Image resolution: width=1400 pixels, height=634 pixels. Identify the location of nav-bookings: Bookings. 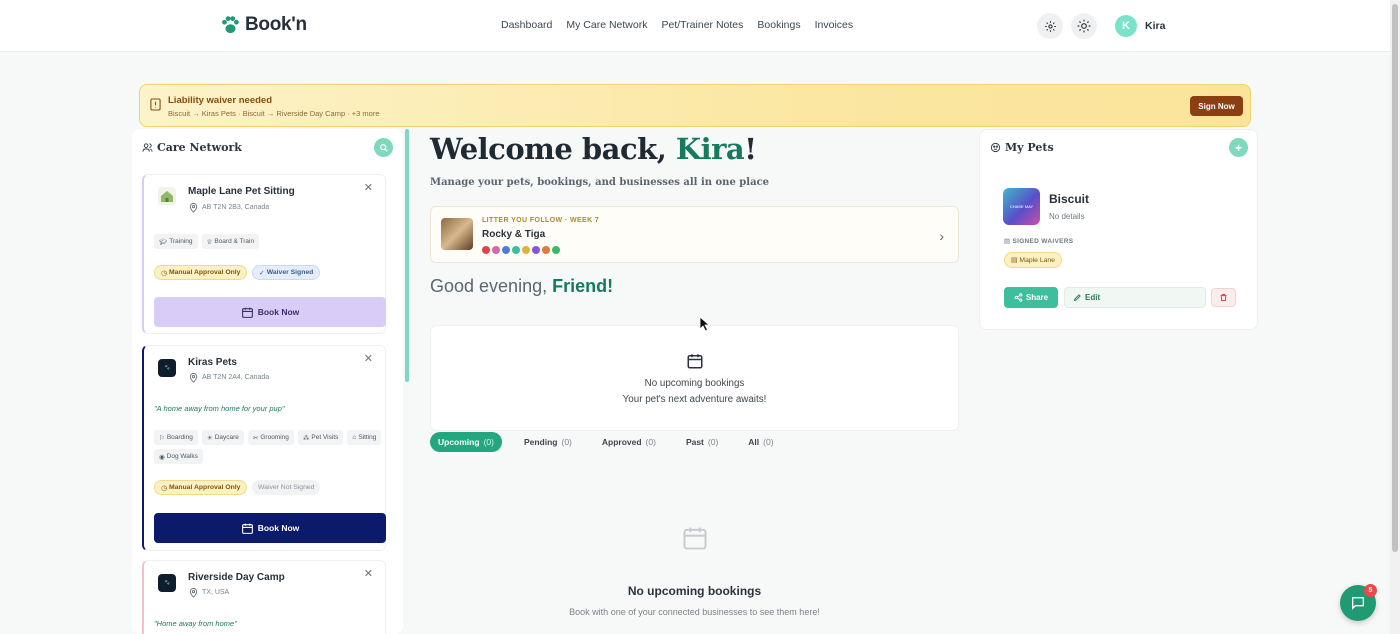
(778, 25).